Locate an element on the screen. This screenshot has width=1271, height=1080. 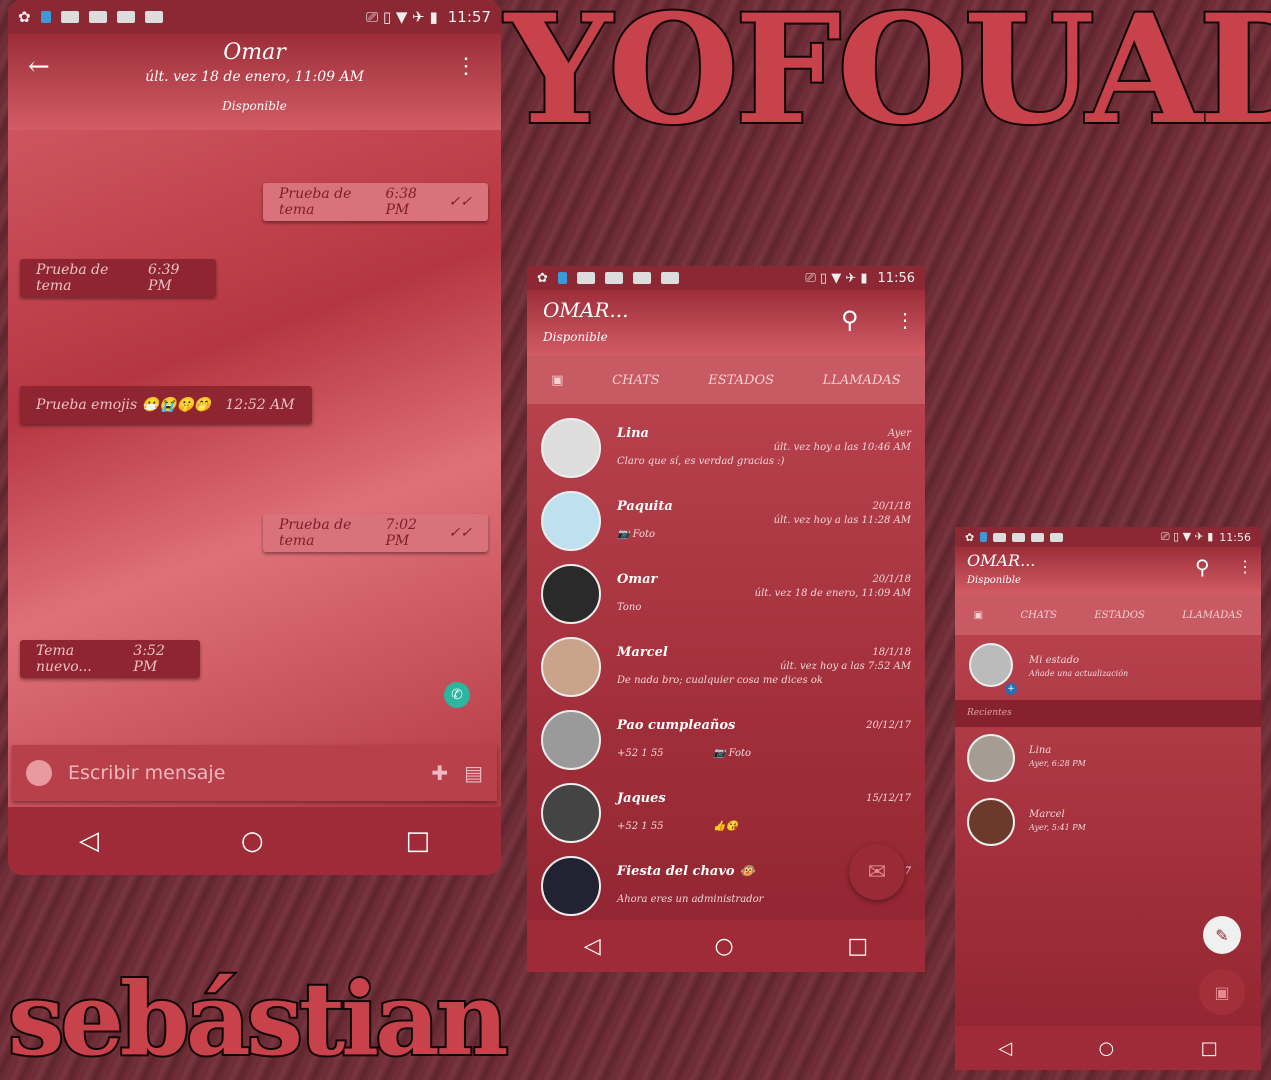
my-status-row: + Mi estado Añade una actualización is located at coordinates (1108, 669).